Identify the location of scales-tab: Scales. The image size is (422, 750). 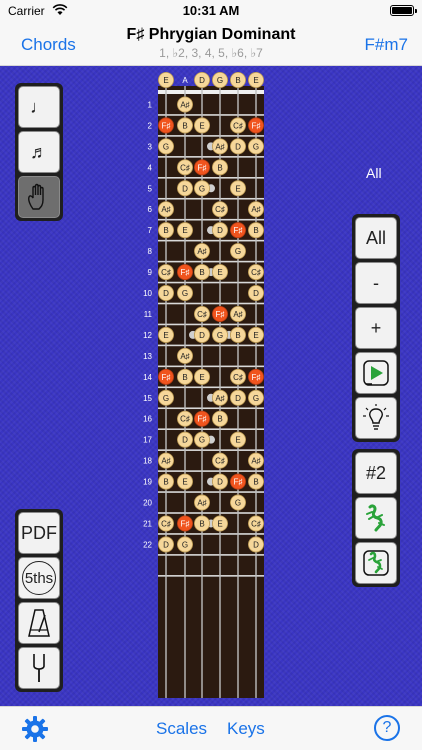
(181, 729).